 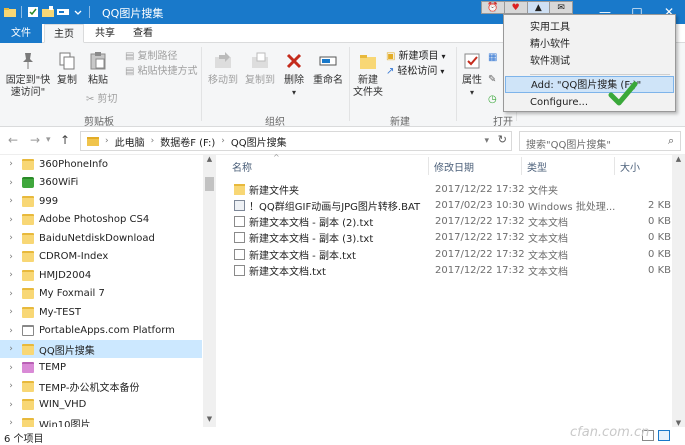 What do you see at coordinates (260, 69) in the screenshot?
I see `copy-to-button: 复制到` at bounding box center [260, 69].